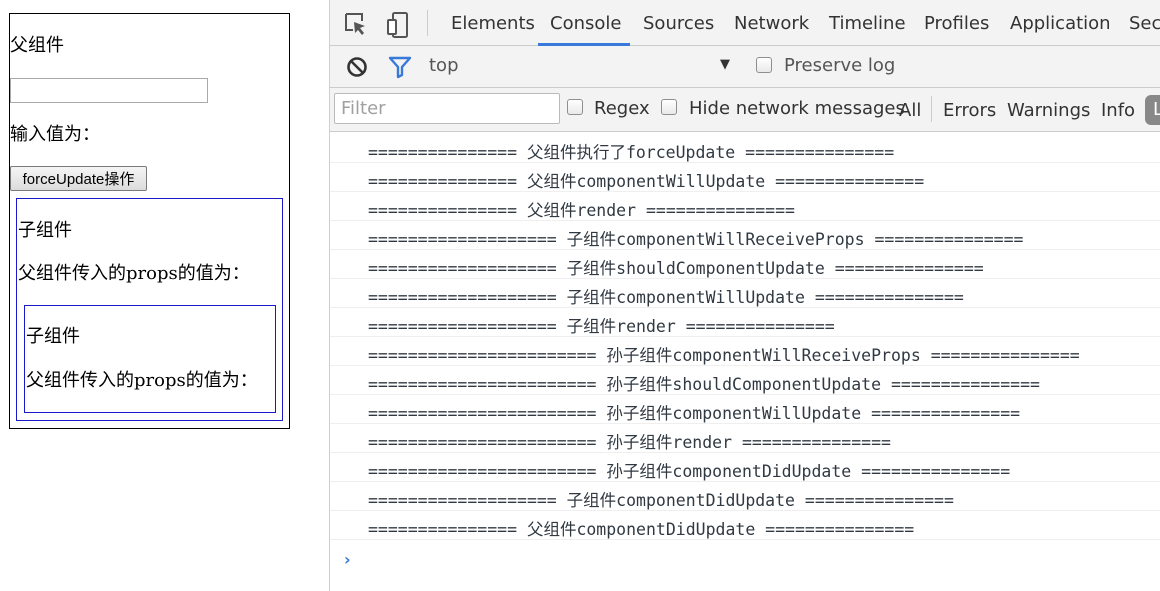  Describe the element at coordinates (398, 27) in the screenshot. I see `device-toolbar-icon` at that location.